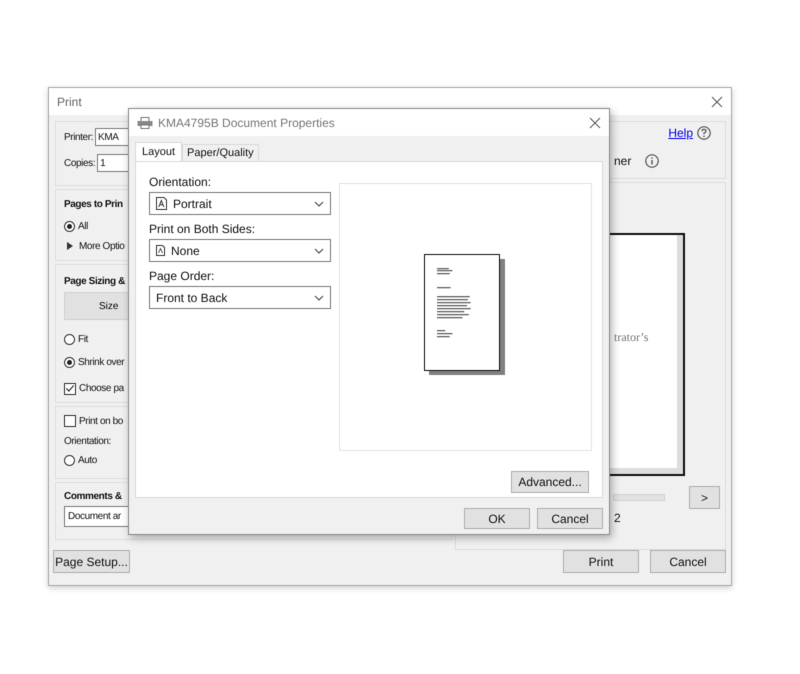  What do you see at coordinates (182, 276) in the screenshot?
I see `field-label: Page Order:` at bounding box center [182, 276].